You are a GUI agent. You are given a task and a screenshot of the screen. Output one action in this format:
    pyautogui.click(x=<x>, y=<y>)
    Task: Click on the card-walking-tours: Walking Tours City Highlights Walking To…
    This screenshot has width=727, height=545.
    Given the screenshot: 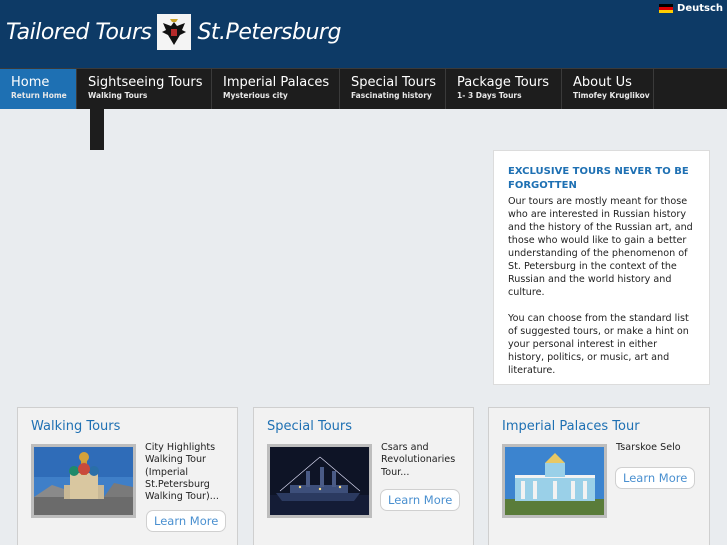 What is the action you would take?
    pyautogui.click(x=127, y=476)
    